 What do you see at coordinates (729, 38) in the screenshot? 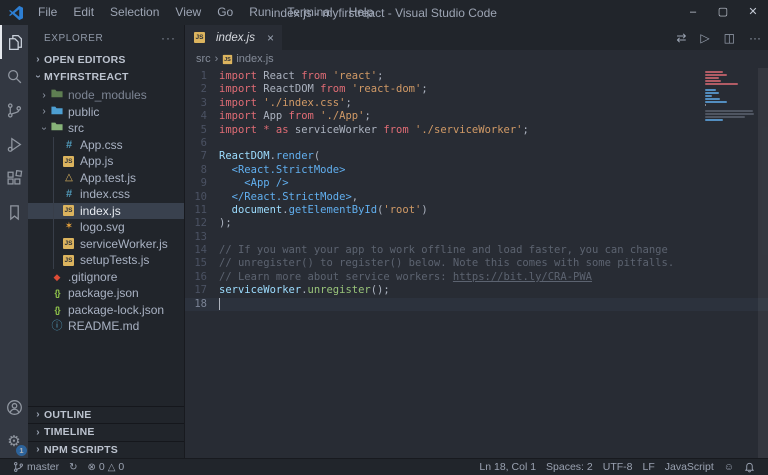
I see `split-editor-icon: ◫` at bounding box center [729, 38].